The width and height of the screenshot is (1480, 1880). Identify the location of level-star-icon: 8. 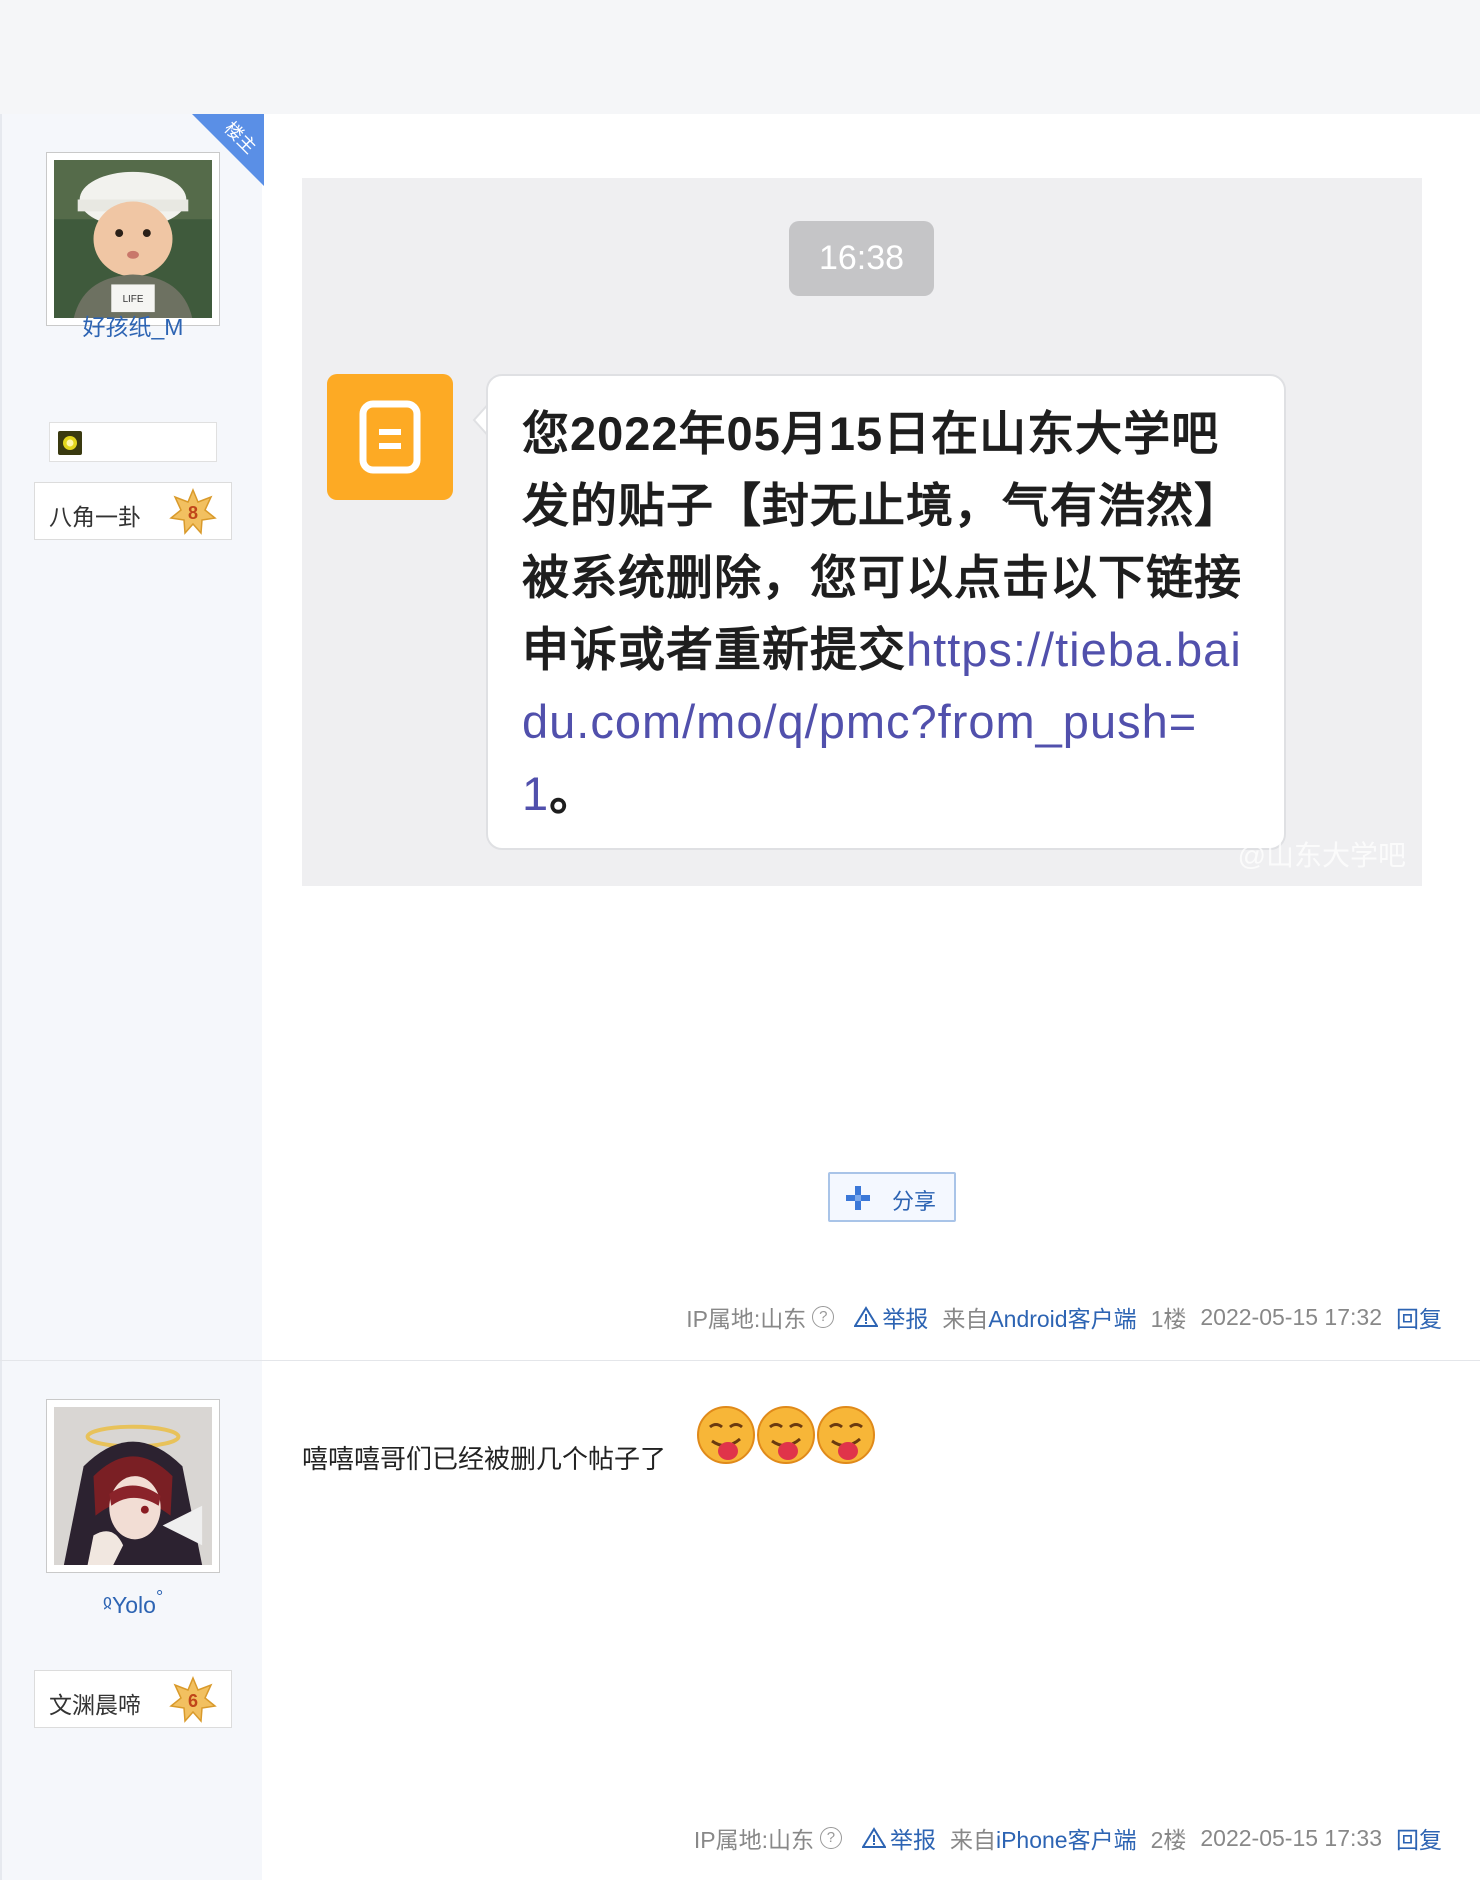
(193, 511).